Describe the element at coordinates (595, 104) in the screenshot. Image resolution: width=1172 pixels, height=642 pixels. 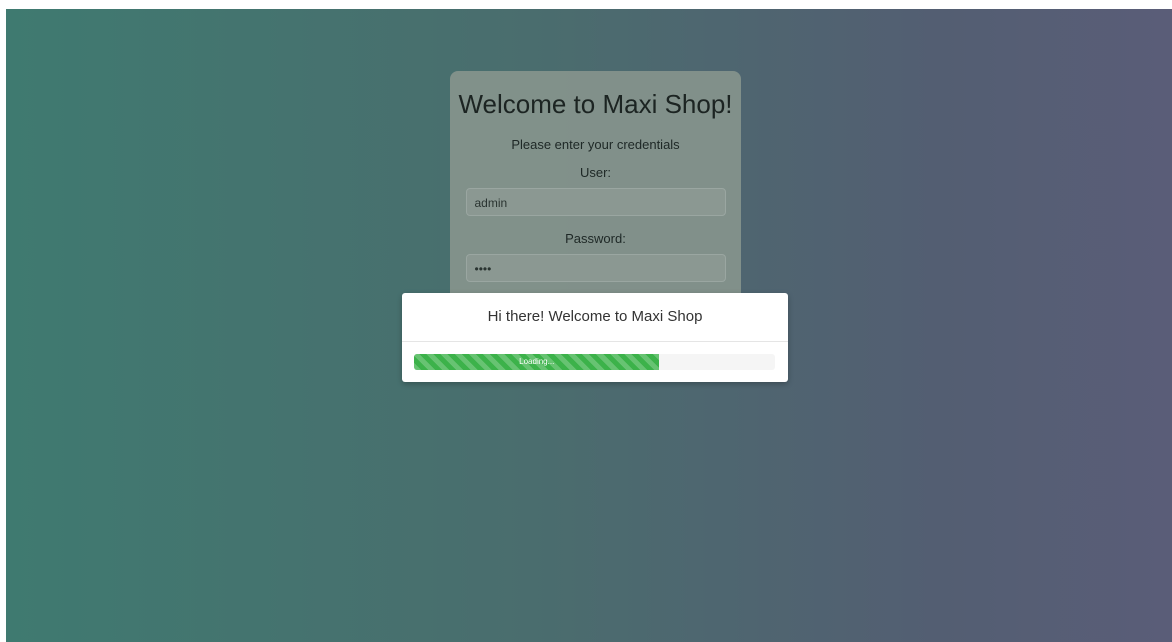
I see `login-title: Welcome to Maxi Shop!` at that location.